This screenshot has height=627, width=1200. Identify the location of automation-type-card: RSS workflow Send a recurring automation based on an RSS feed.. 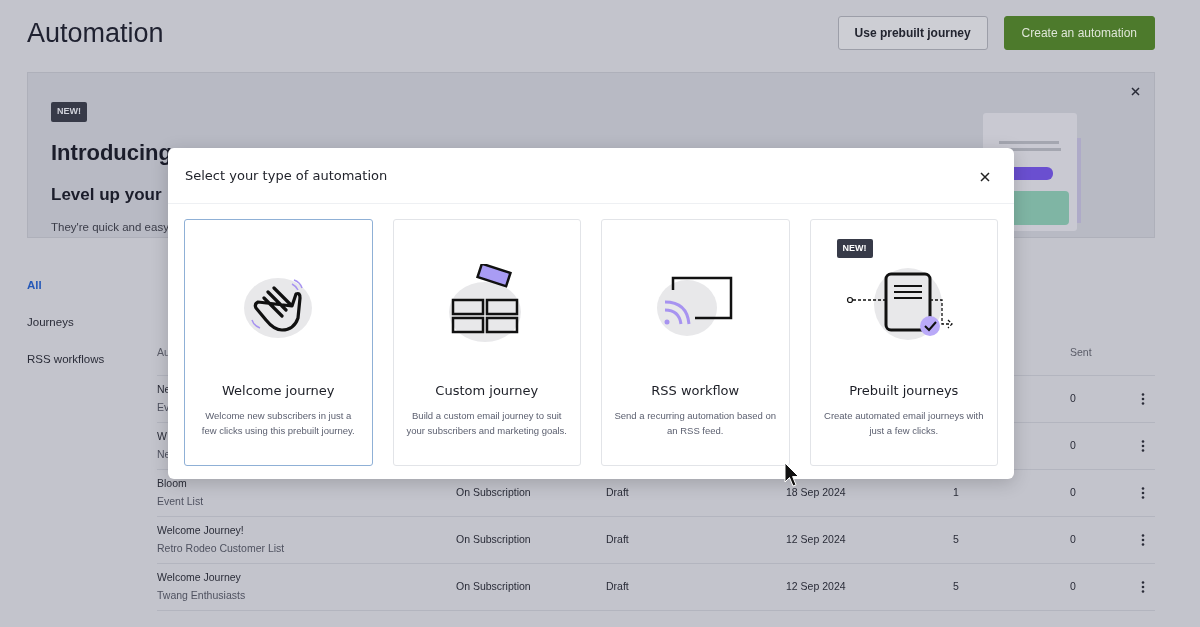
(695, 342).